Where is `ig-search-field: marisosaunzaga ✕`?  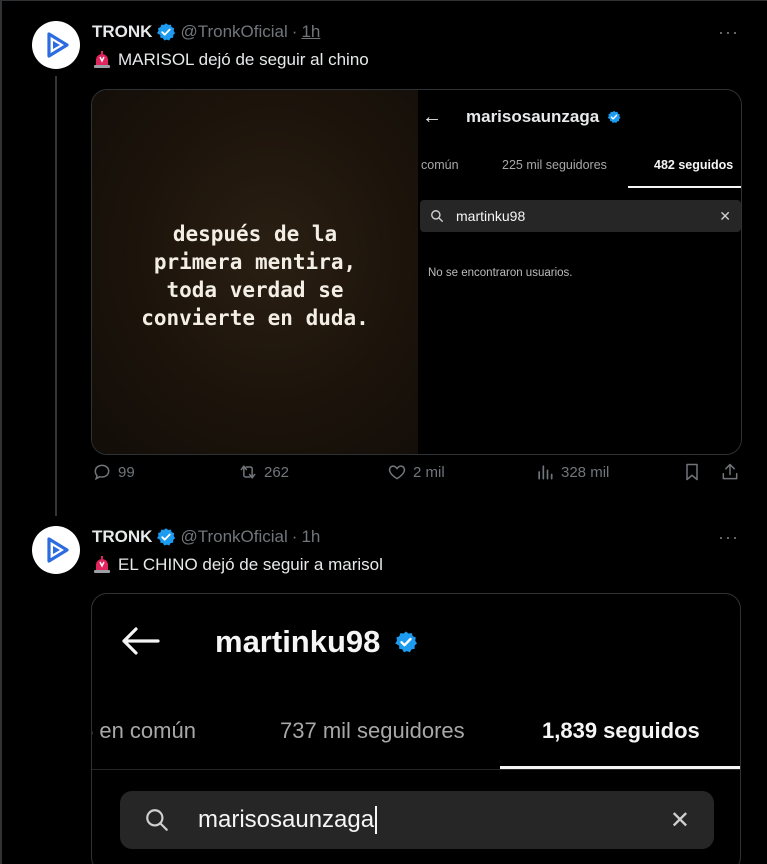 ig-search-field: marisosaunzaga ✕ is located at coordinates (417, 820).